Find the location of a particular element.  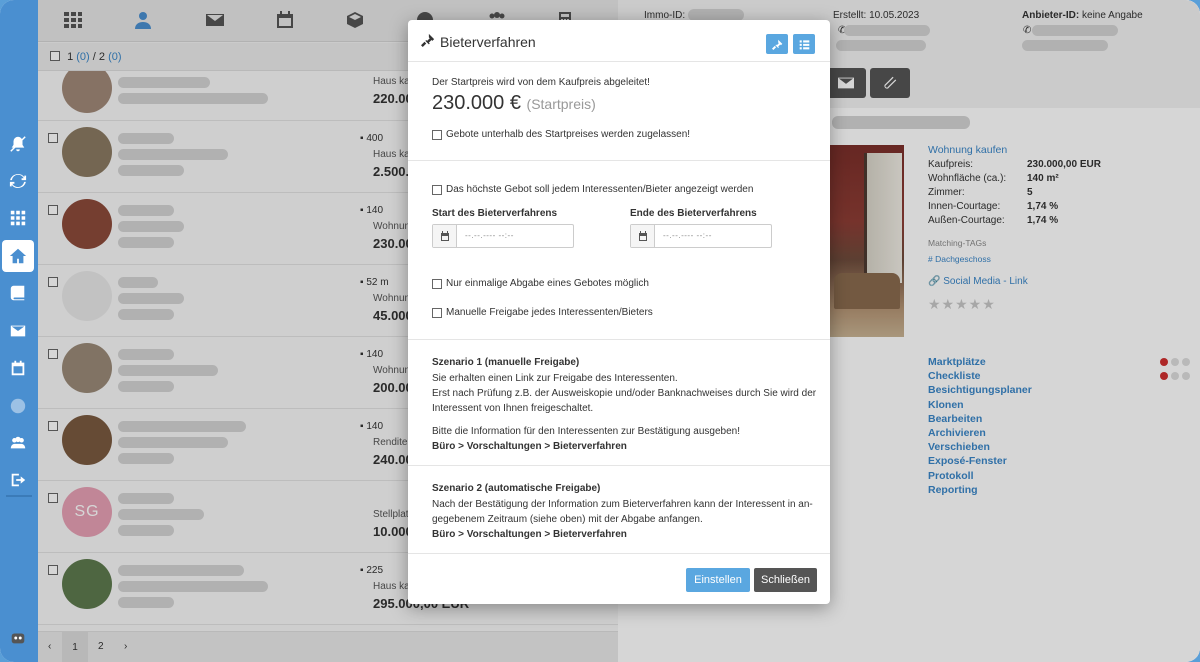

mail-icon is located at coordinates (18, 331).